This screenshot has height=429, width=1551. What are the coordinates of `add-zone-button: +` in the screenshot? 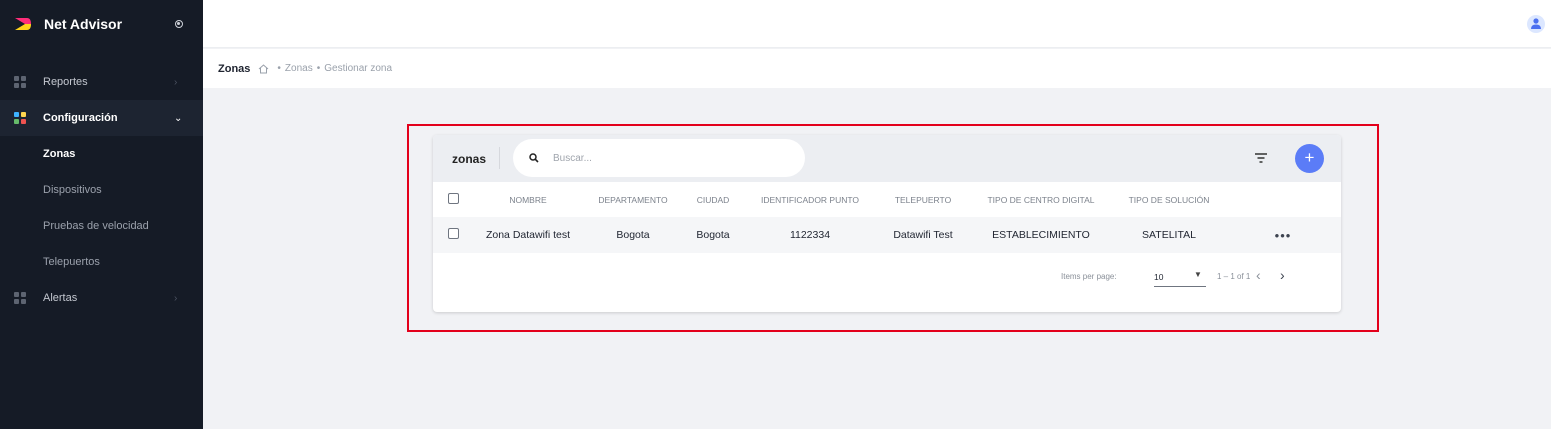 It's located at (1309, 158).